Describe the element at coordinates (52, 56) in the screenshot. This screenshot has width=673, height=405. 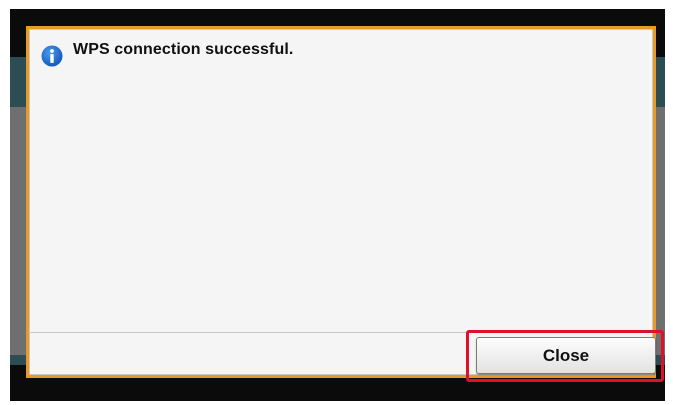
I see `info-icon` at that location.